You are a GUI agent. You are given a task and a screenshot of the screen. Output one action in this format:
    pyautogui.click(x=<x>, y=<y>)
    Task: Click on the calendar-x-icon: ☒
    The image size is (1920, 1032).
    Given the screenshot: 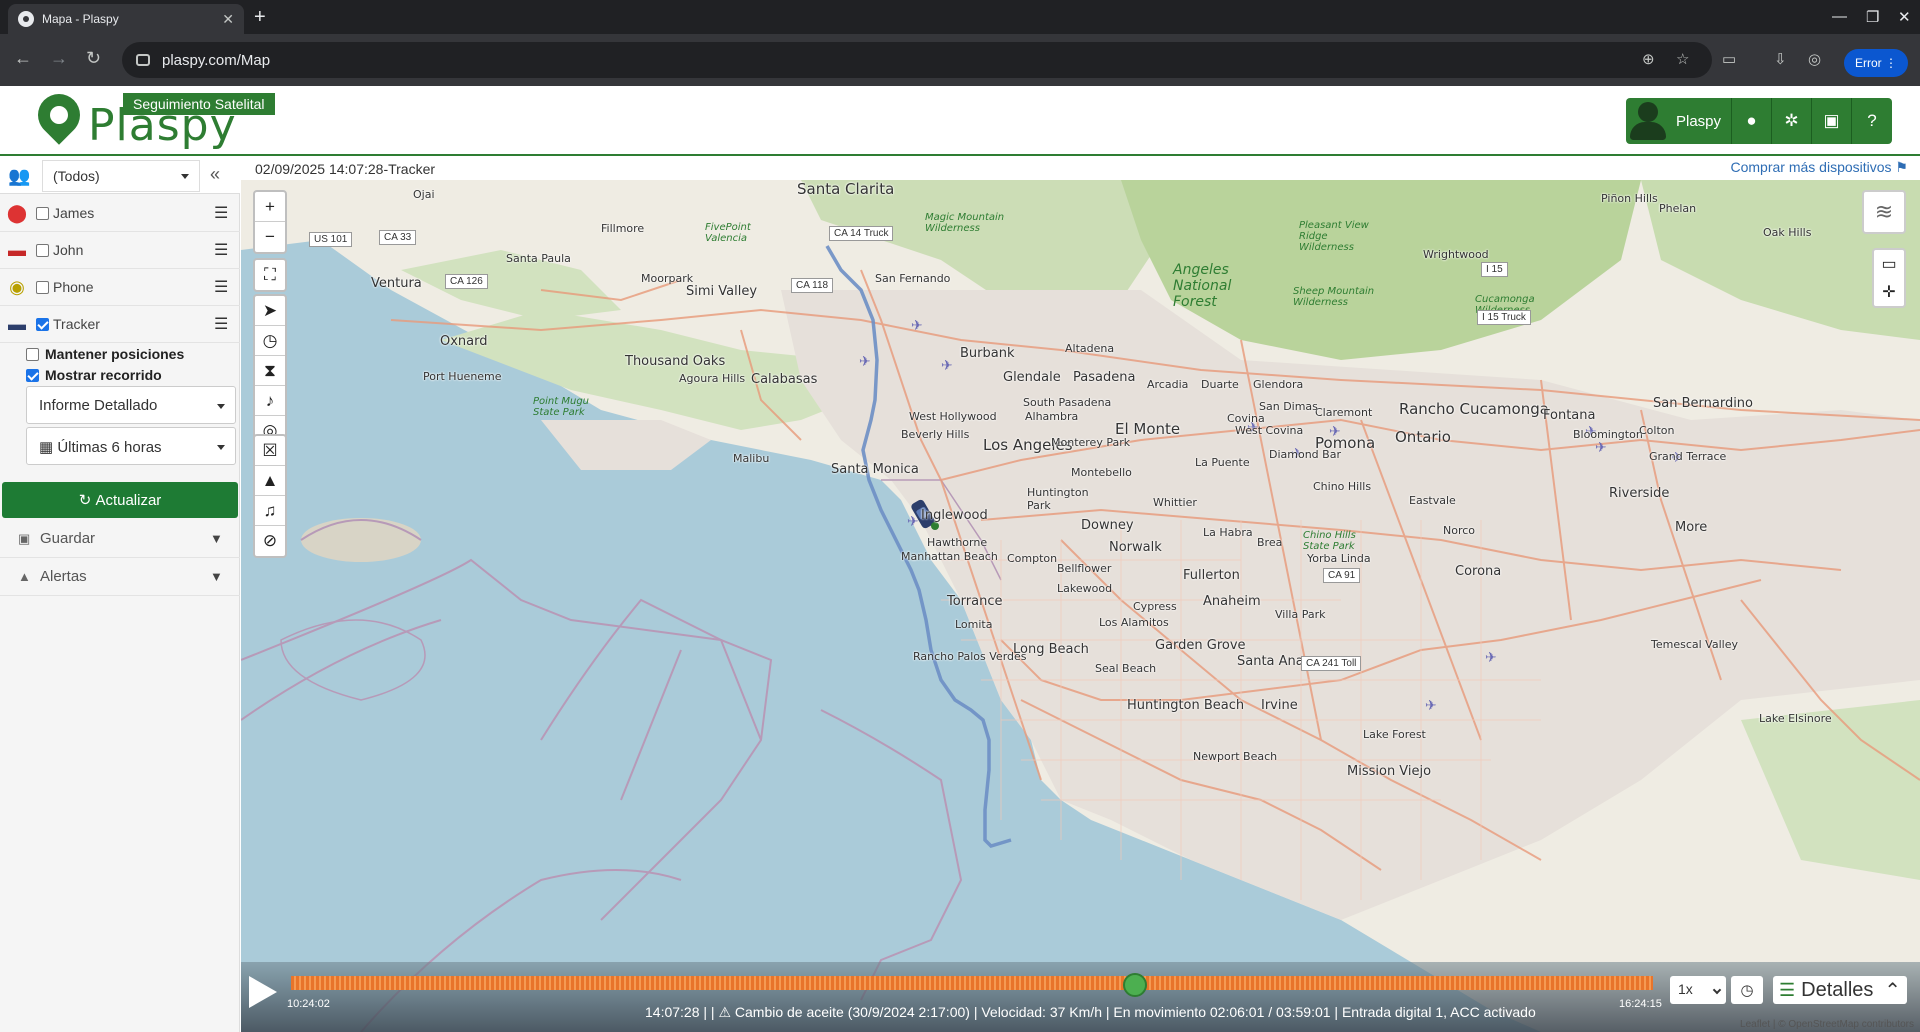 What is the action you would take?
    pyautogui.click(x=270, y=451)
    